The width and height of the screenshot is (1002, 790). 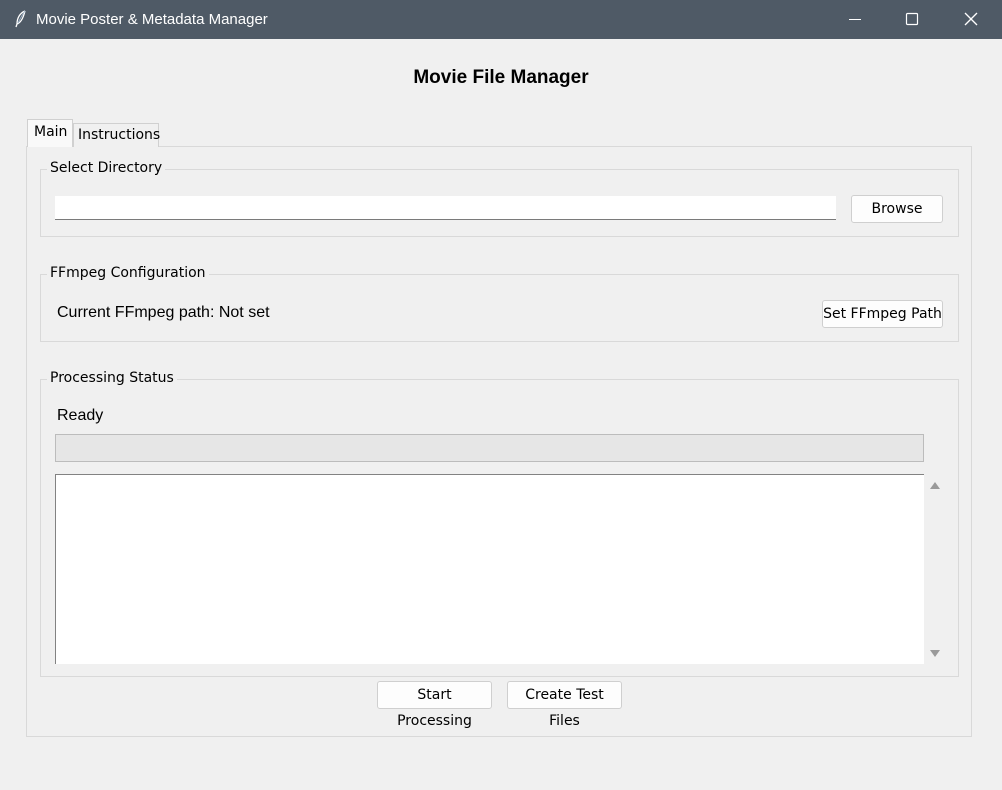 What do you see at coordinates (112, 378) in the screenshot?
I see `processing-status-label: Processing Status` at bounding box center [112, 378].